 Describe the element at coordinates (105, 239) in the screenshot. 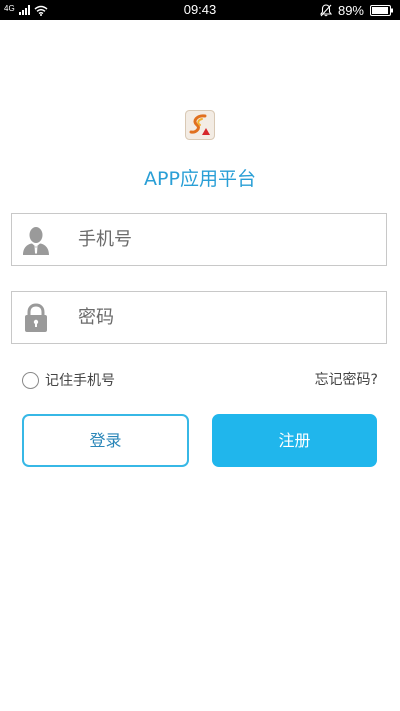

I see `phone-placeholder: 手机号` at that location.